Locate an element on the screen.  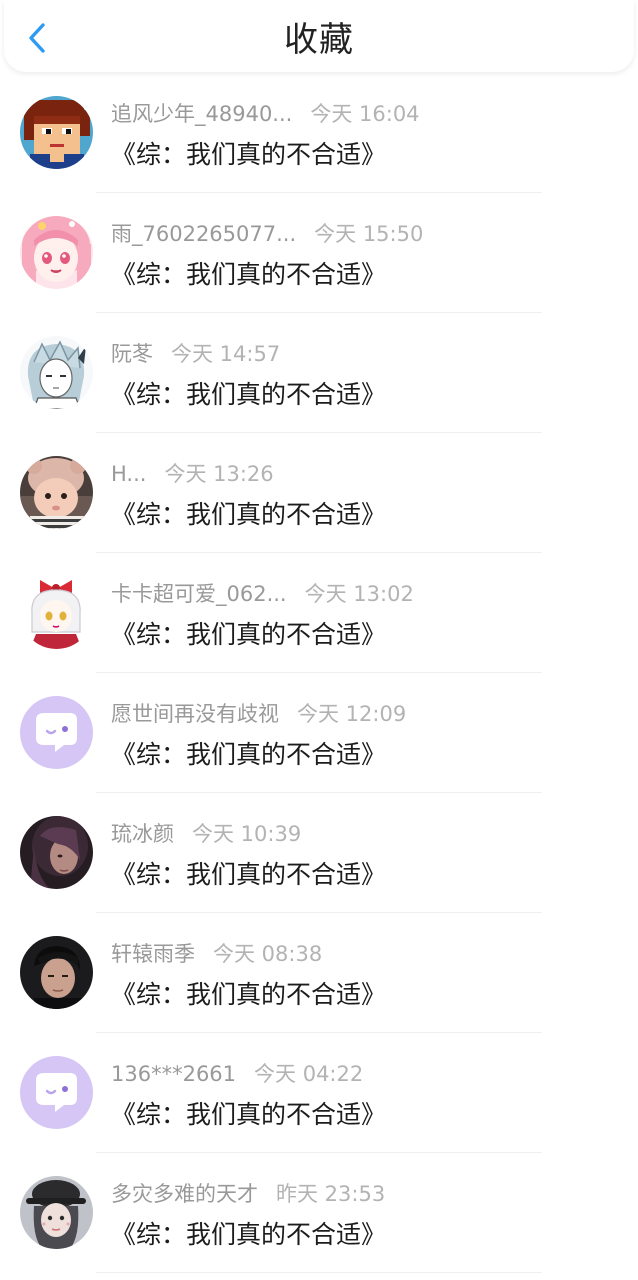
item-meta: 阮苳 今天 14:57 is located at coordinates (195, 354).